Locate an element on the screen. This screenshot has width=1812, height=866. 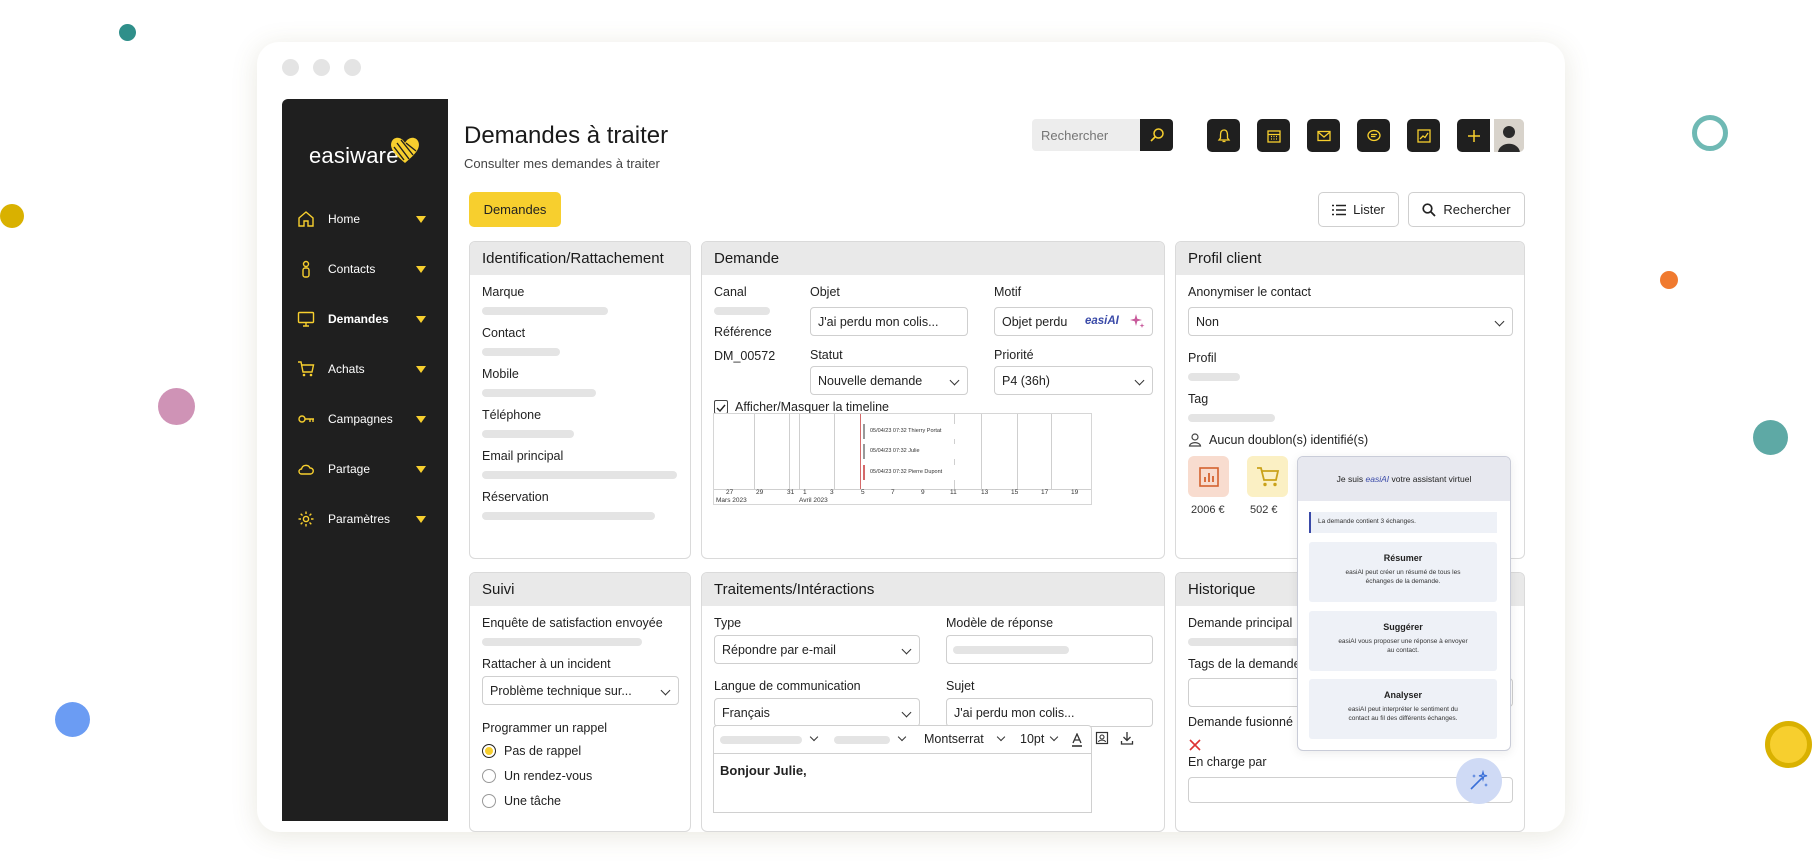
template-icon is located at coordinates (1102, 738).